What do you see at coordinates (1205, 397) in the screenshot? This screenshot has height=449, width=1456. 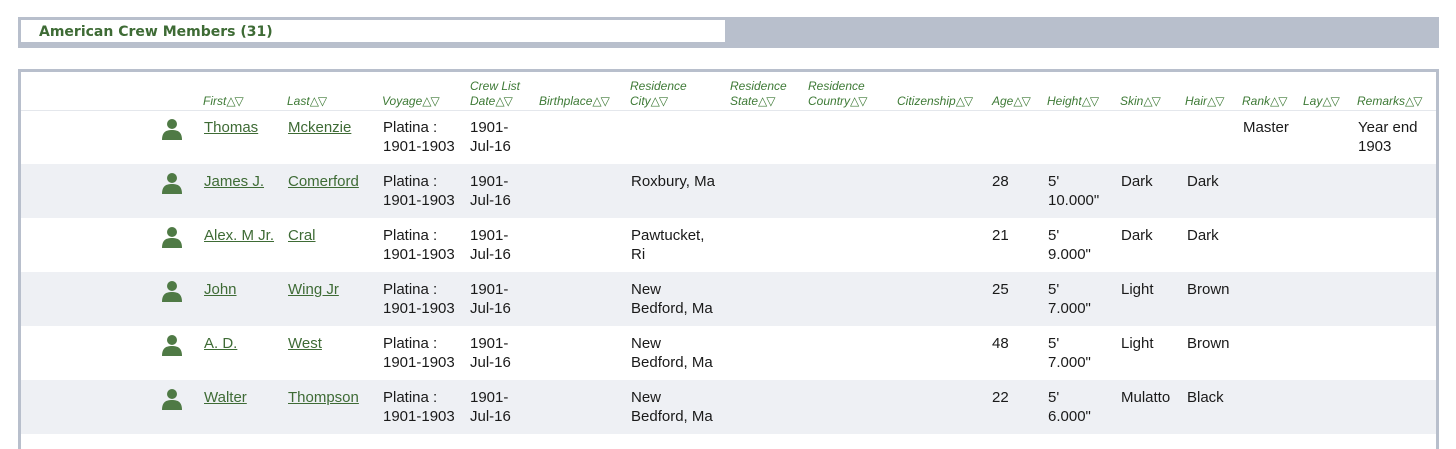 I see `hair-cell: Black` at bounding box center [1205, 397].